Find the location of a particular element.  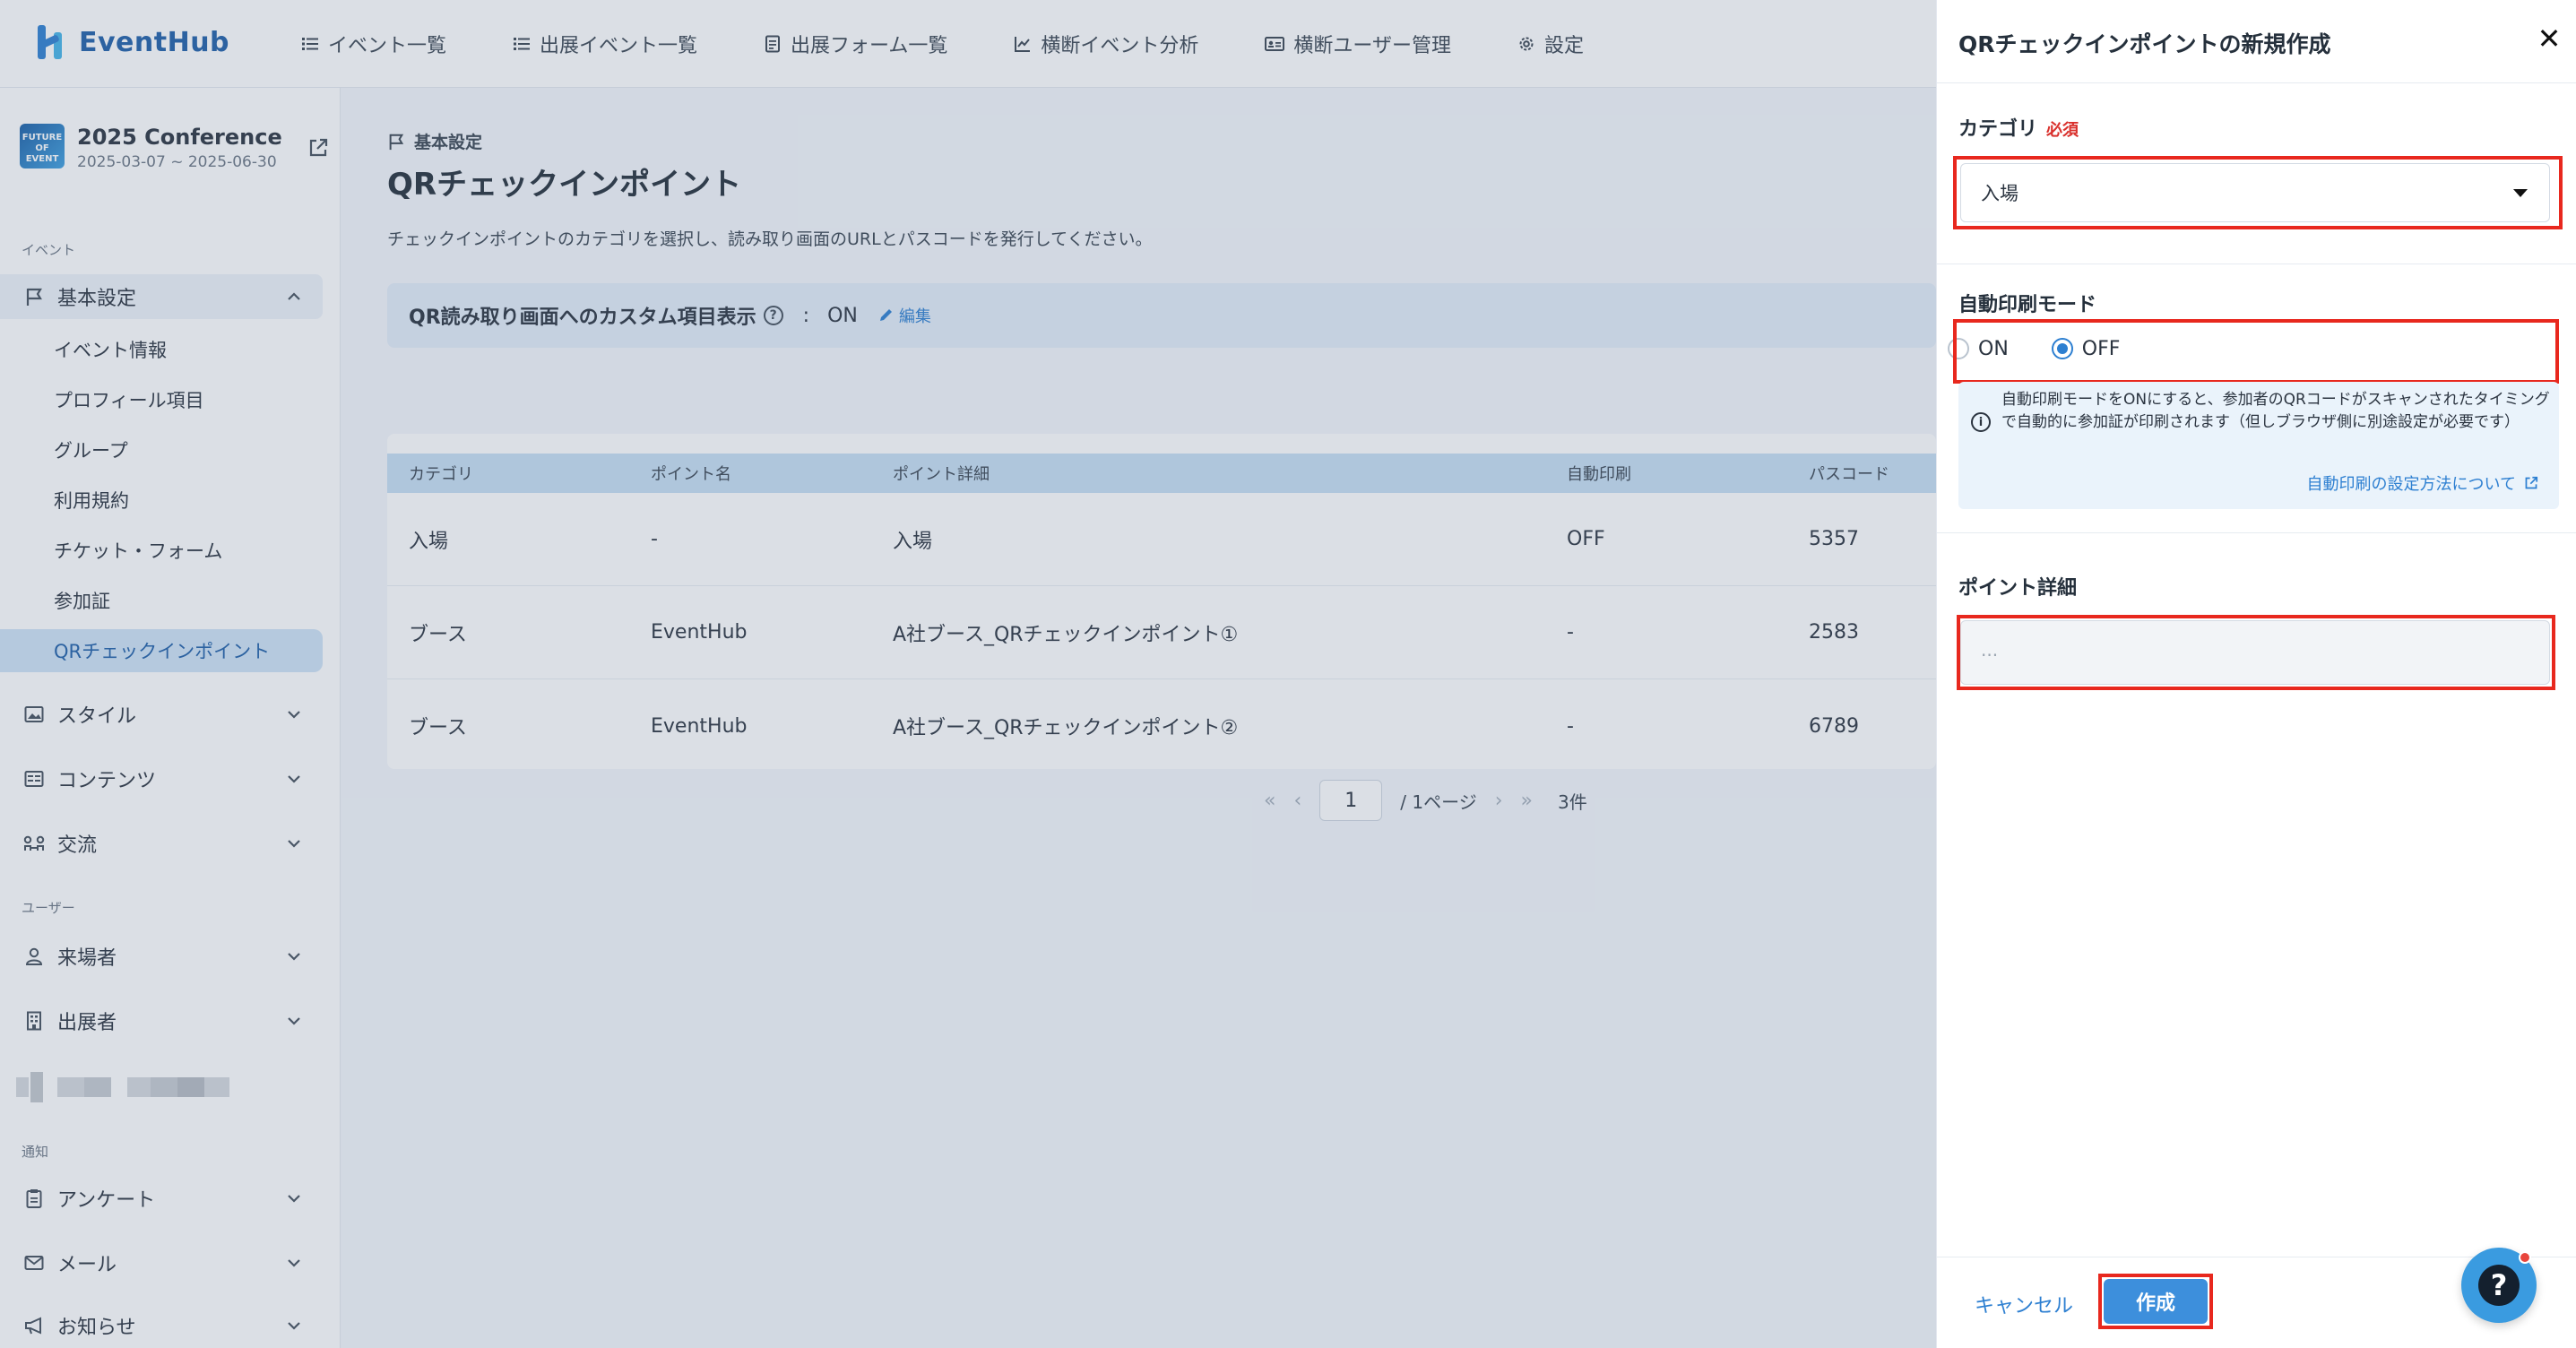

info-icon: i is located at coordinates (1981, 422).